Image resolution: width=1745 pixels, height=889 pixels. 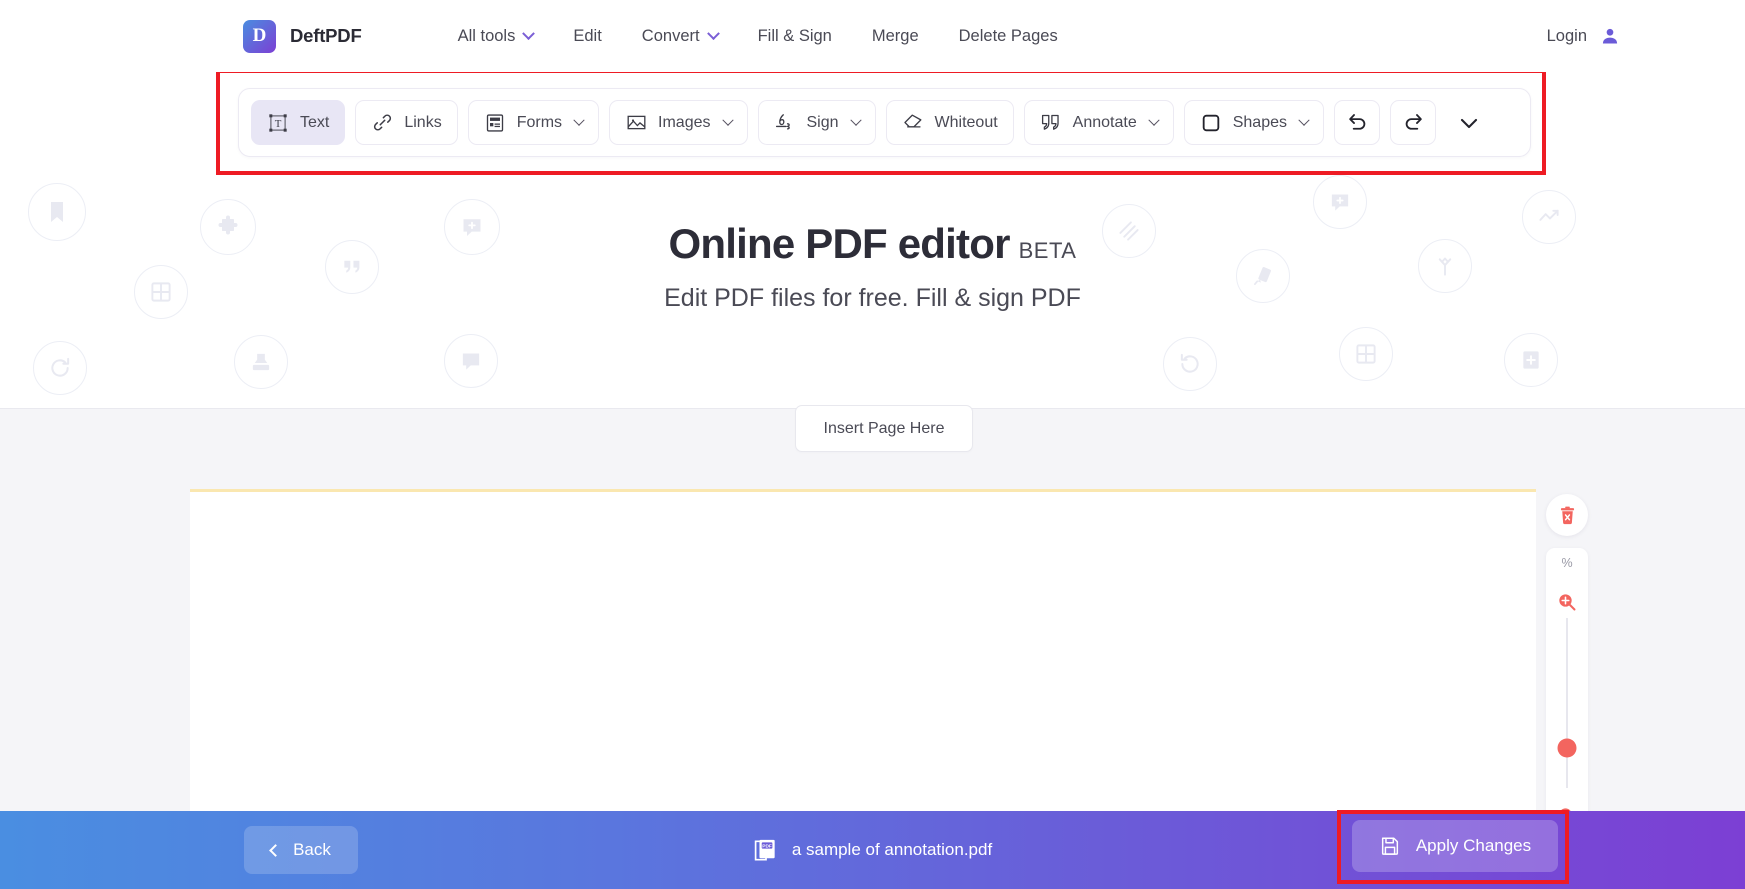 What do you see at coordinates (767, 846) in the screenshot?
I see `svg-text: PDF` at bounding box center [767, 846].